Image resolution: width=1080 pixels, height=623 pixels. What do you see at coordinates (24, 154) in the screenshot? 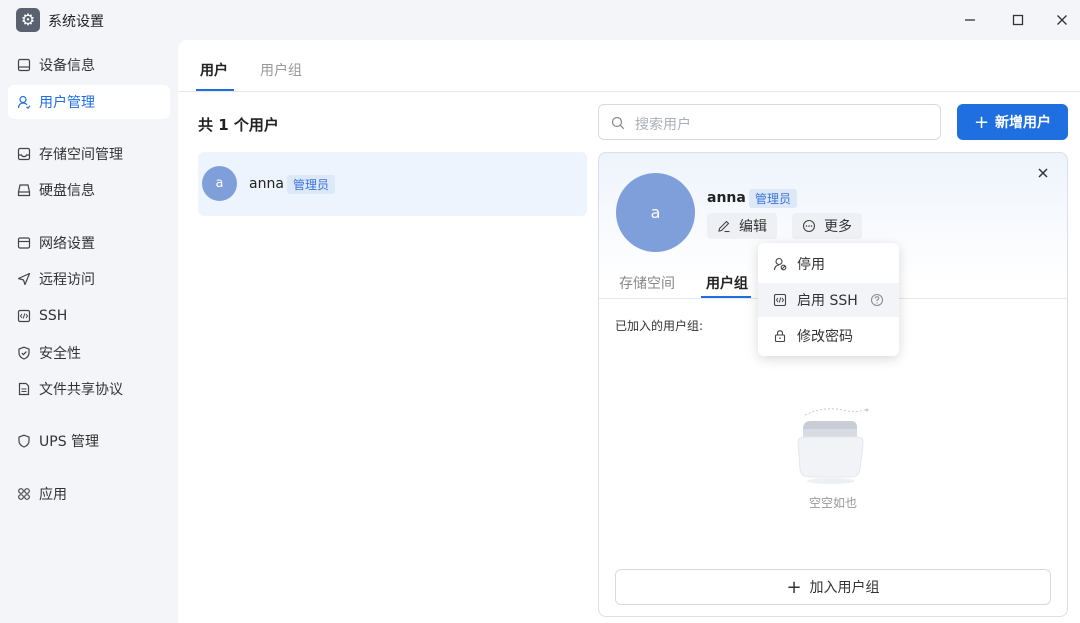
I see `storage-icon` at bounding box center [24, 154].